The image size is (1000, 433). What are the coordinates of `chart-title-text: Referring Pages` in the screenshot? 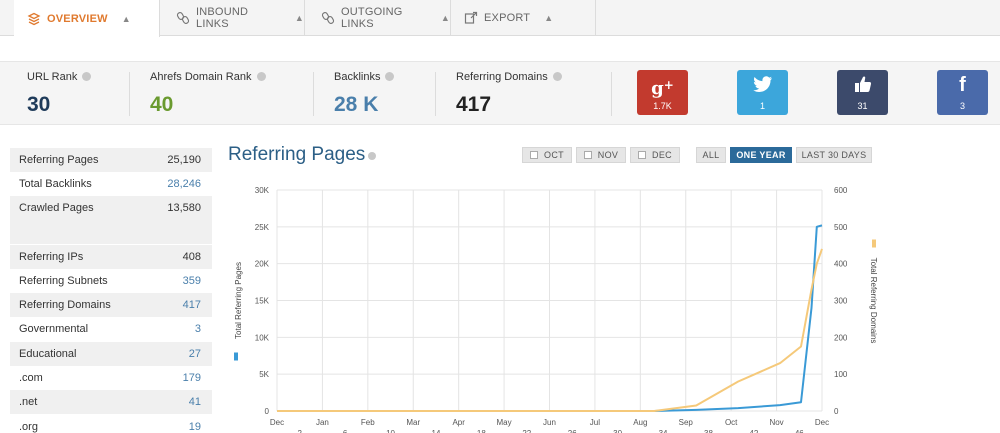 It's located at (297, 154).